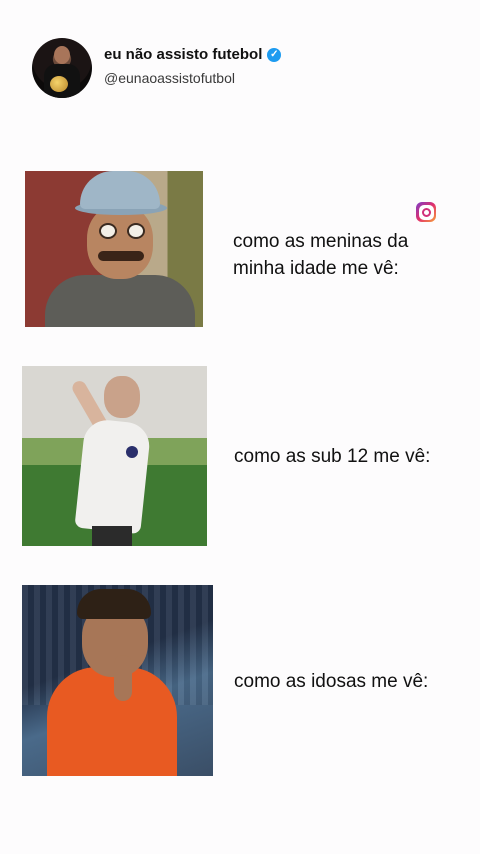 Image resolution: width=480 pixels, height=854 pixels. Describe the element at coordinates (169, 78) in the screenshot. I see `author-handle: @eunaoassistofutbol` at that location.